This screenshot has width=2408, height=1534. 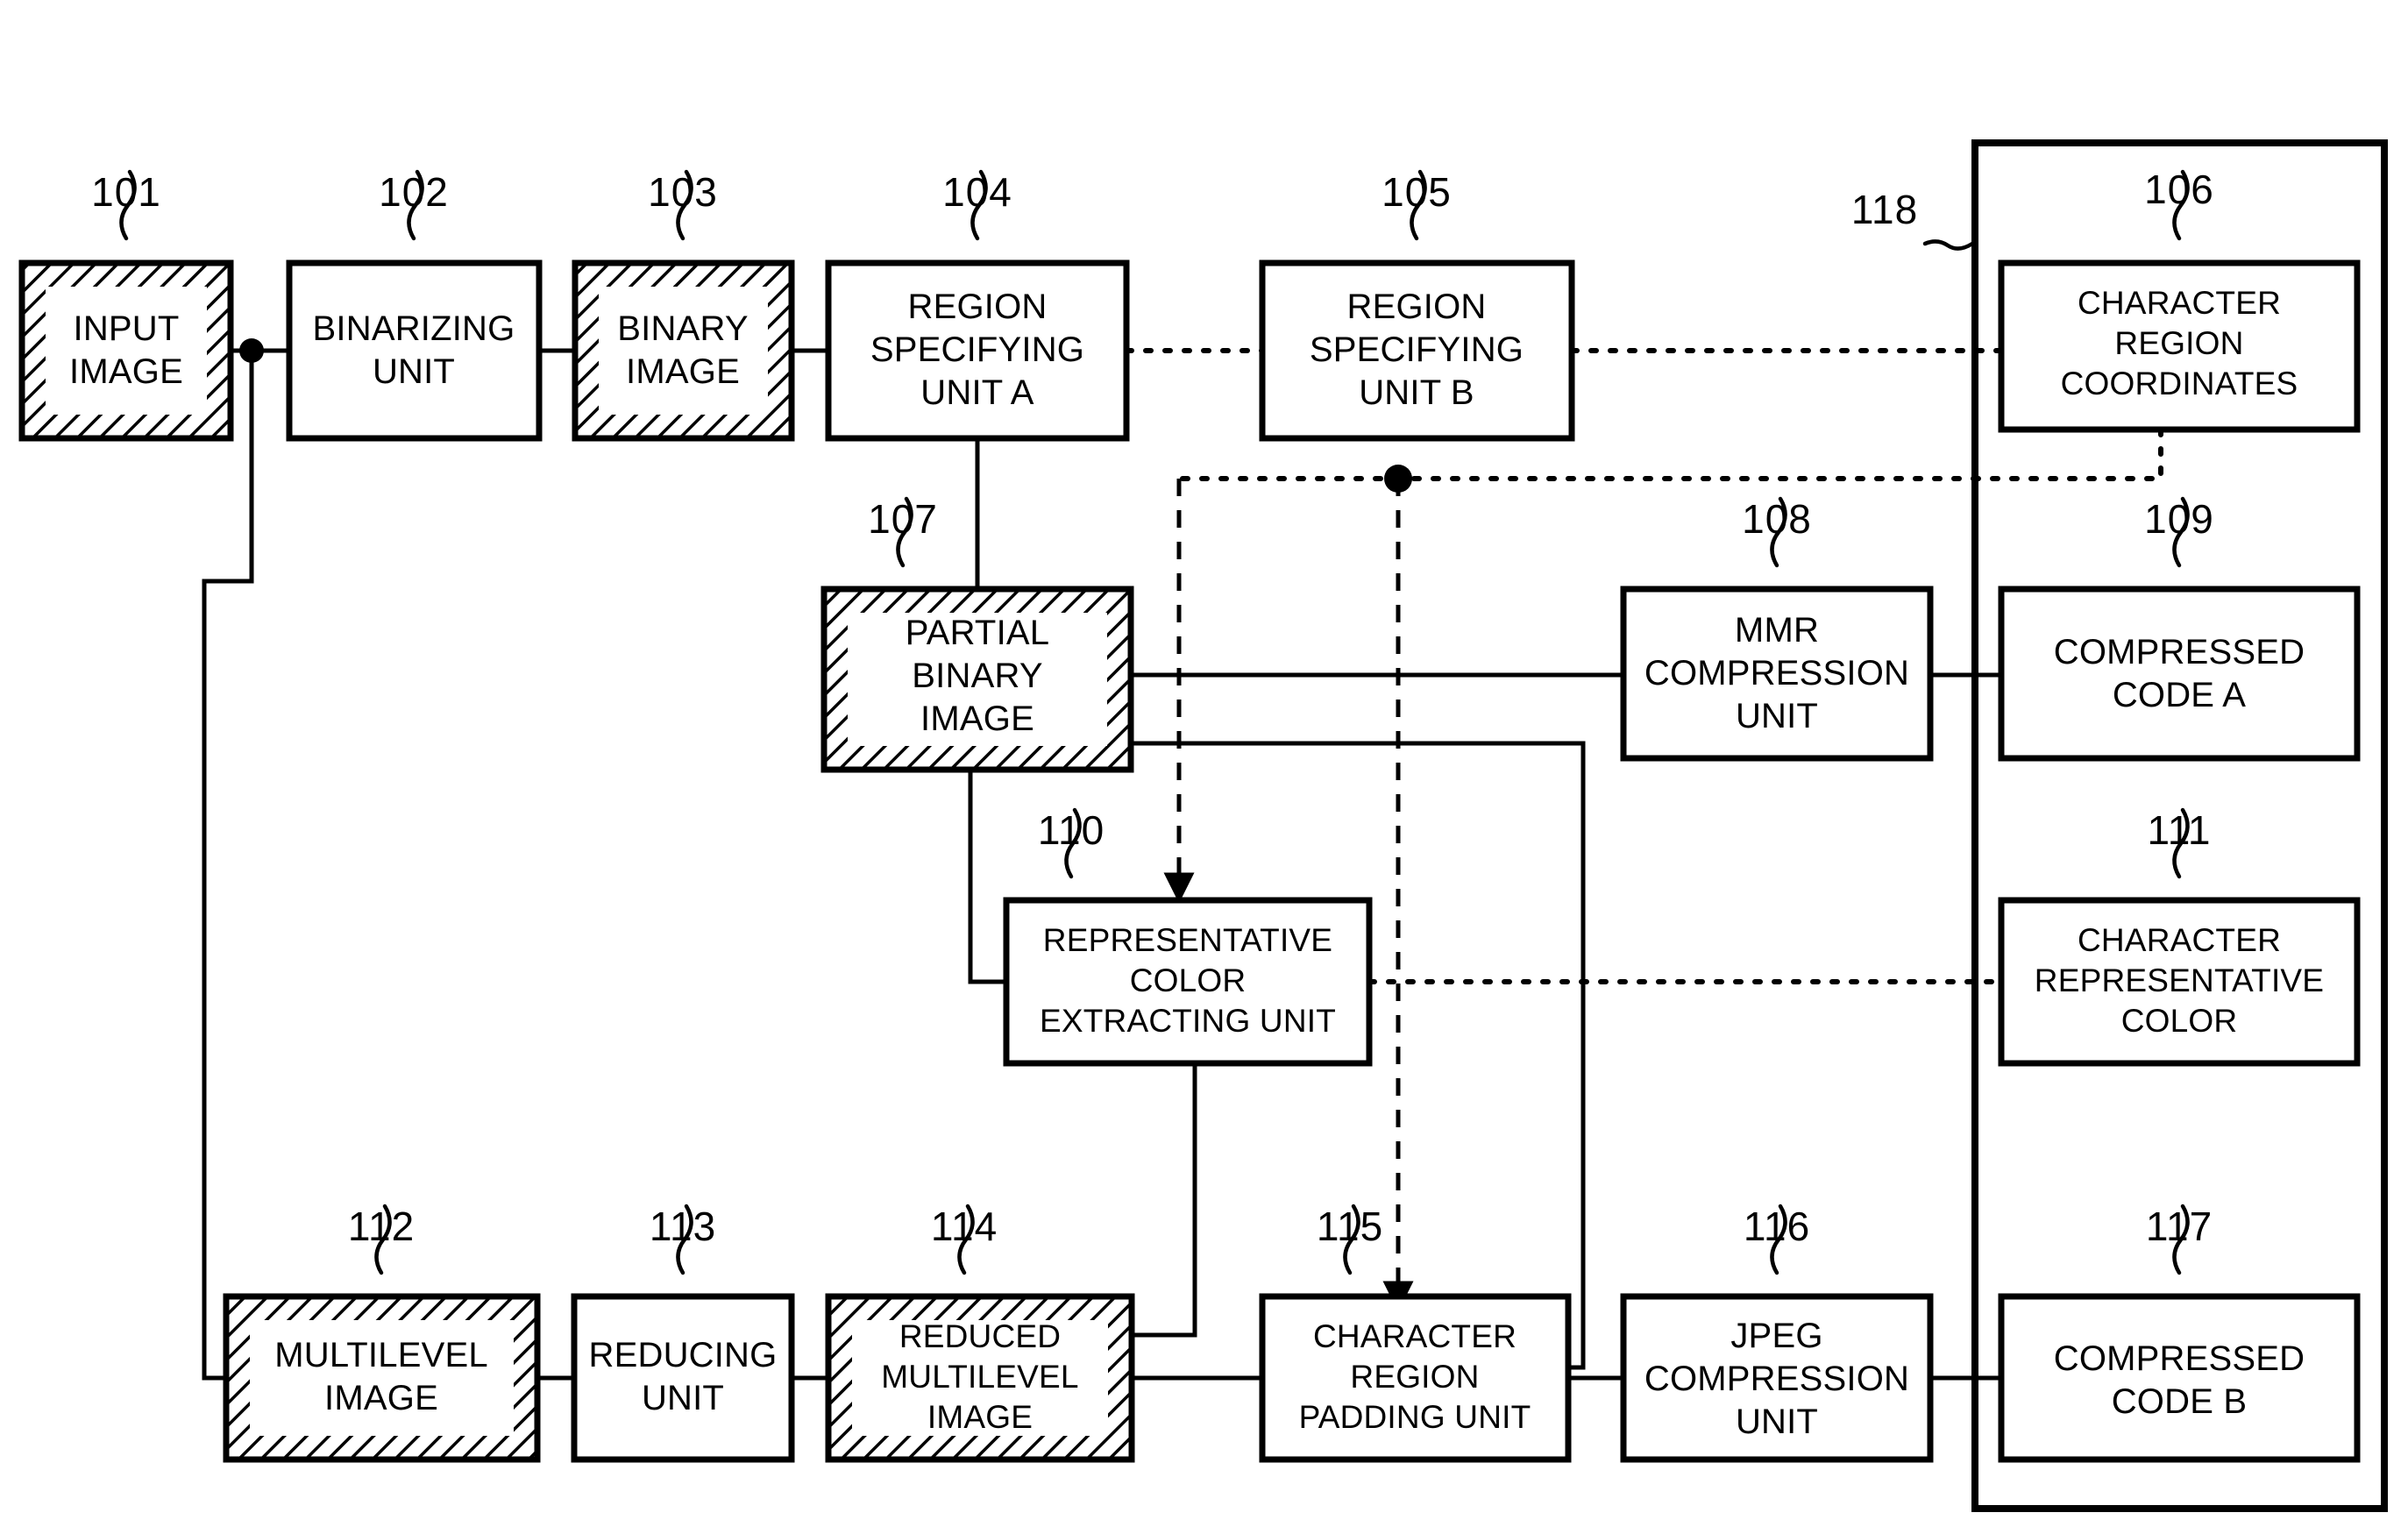 I want to click on block-106-line-0: CHARACTER, so click(x=2179, y=303).